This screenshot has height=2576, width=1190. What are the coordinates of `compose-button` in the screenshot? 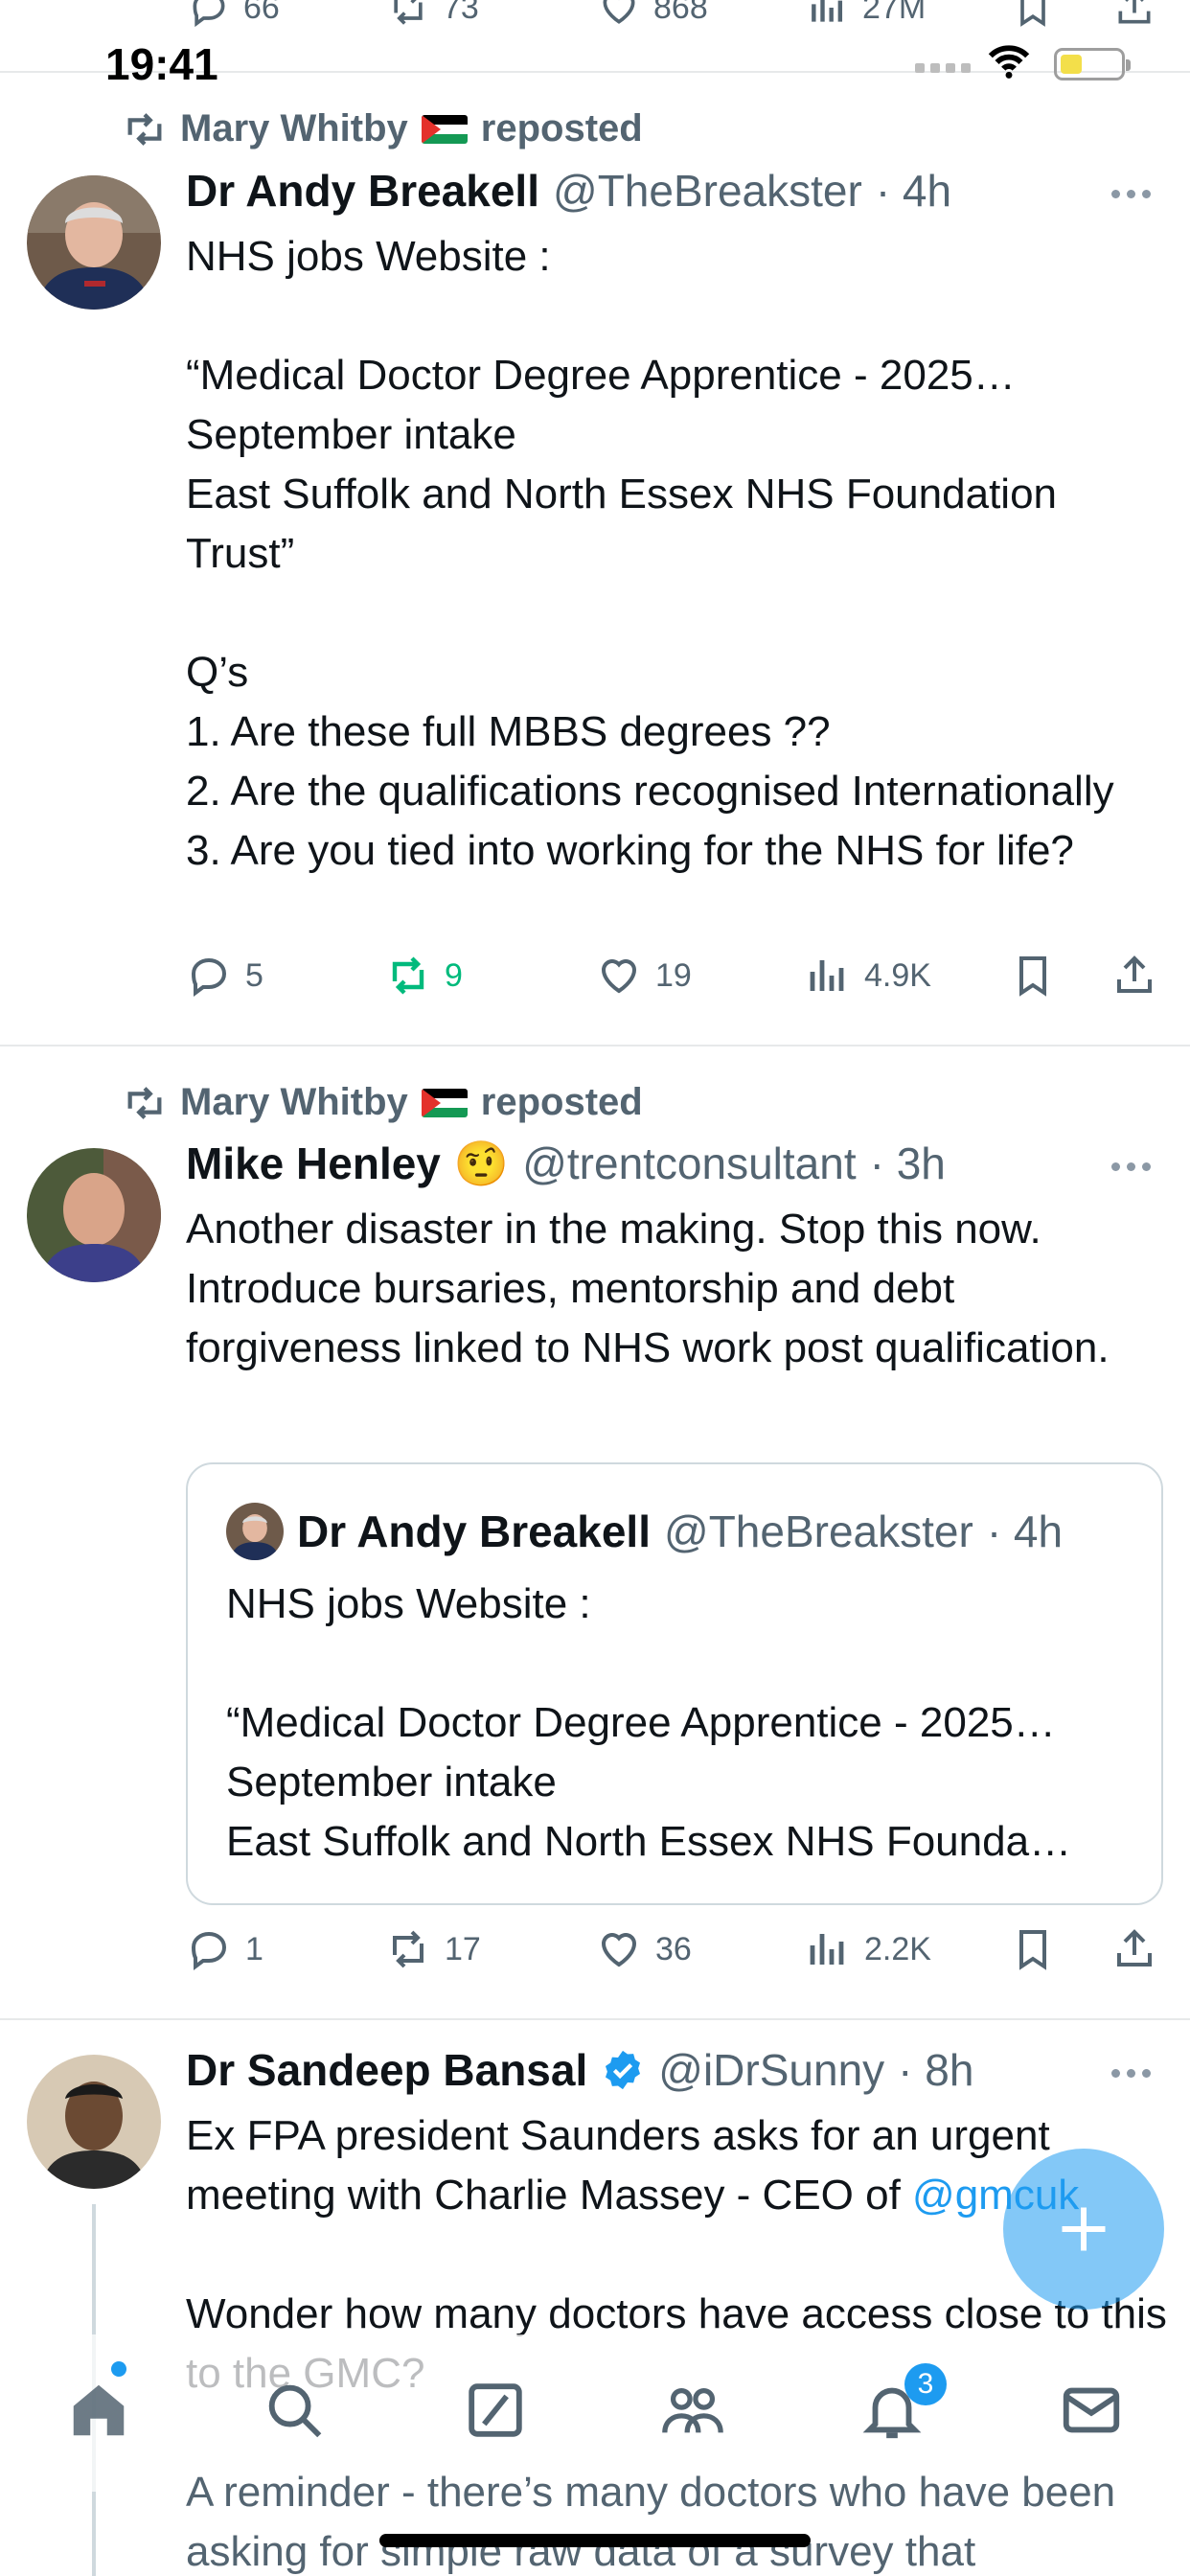 It's located at (1083, 2229).